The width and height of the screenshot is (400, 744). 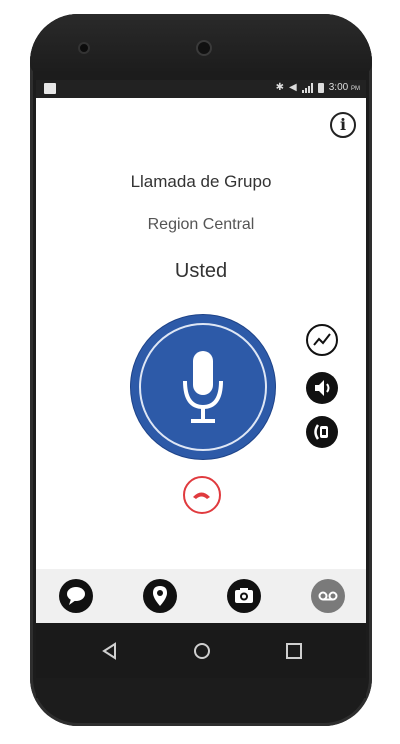 What do you see at coordinates (322, 340) in the screenshot?
I see `activity-icon` at bounding box center [322, 340].